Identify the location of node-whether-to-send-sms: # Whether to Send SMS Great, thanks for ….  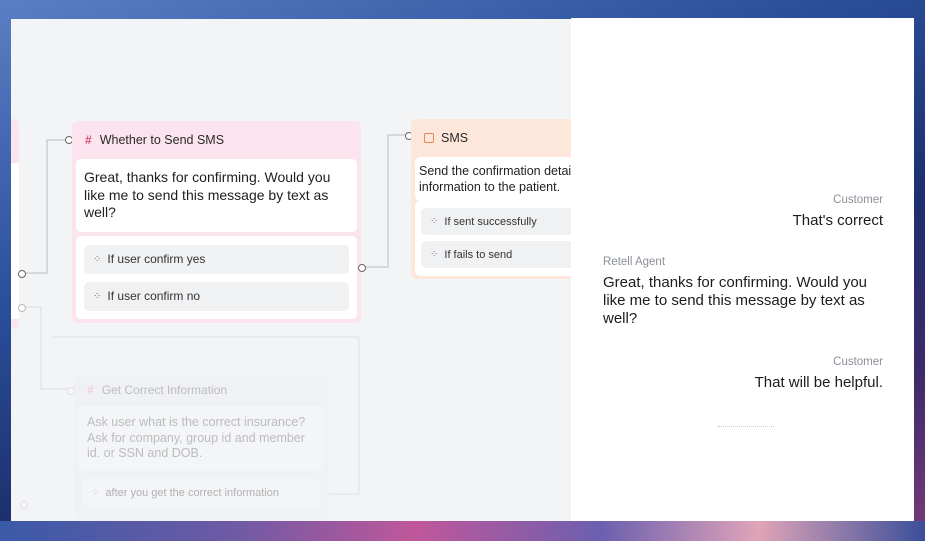
(216, 222).